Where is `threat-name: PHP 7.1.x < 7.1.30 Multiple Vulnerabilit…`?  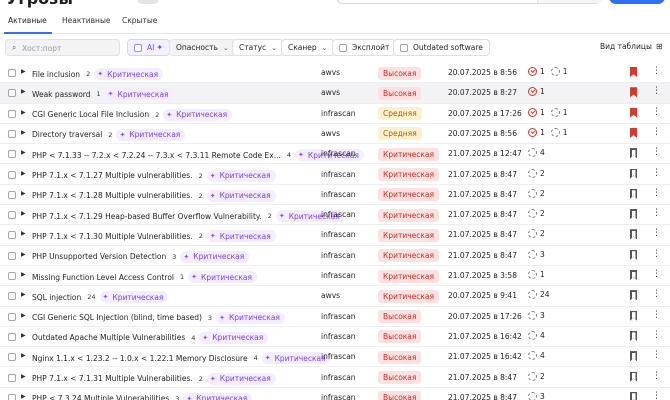
threat-name: PHP 7.1.x < 7.1.30 Multiple Vulnerabilit… is located at coordinates (112, 236).